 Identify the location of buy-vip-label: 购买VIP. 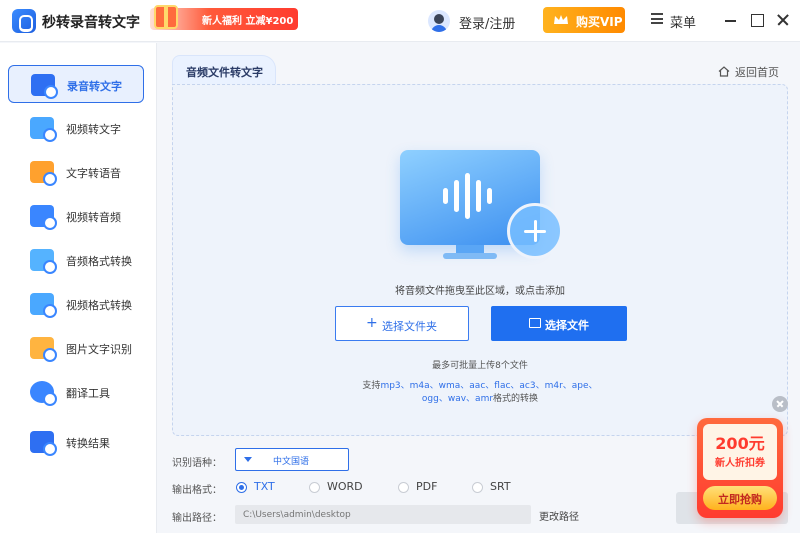
(599, 22).